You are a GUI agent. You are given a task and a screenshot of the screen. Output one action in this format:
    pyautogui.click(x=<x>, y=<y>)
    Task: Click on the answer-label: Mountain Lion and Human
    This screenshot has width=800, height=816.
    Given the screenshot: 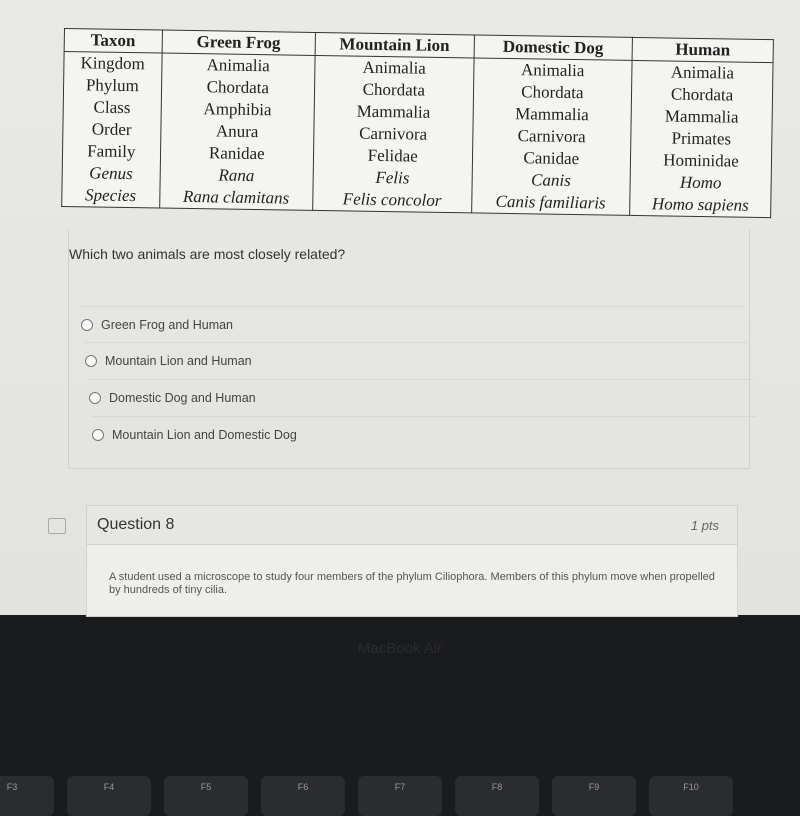 What is the action you would take?
    pyautogui.click(x=178, y=361)
    